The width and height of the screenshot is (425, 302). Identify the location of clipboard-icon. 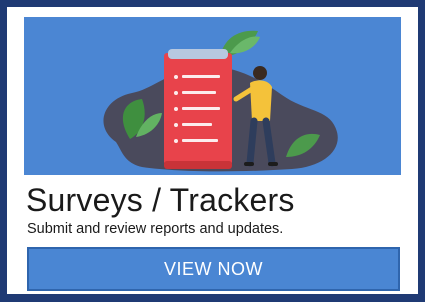
(198, 109).